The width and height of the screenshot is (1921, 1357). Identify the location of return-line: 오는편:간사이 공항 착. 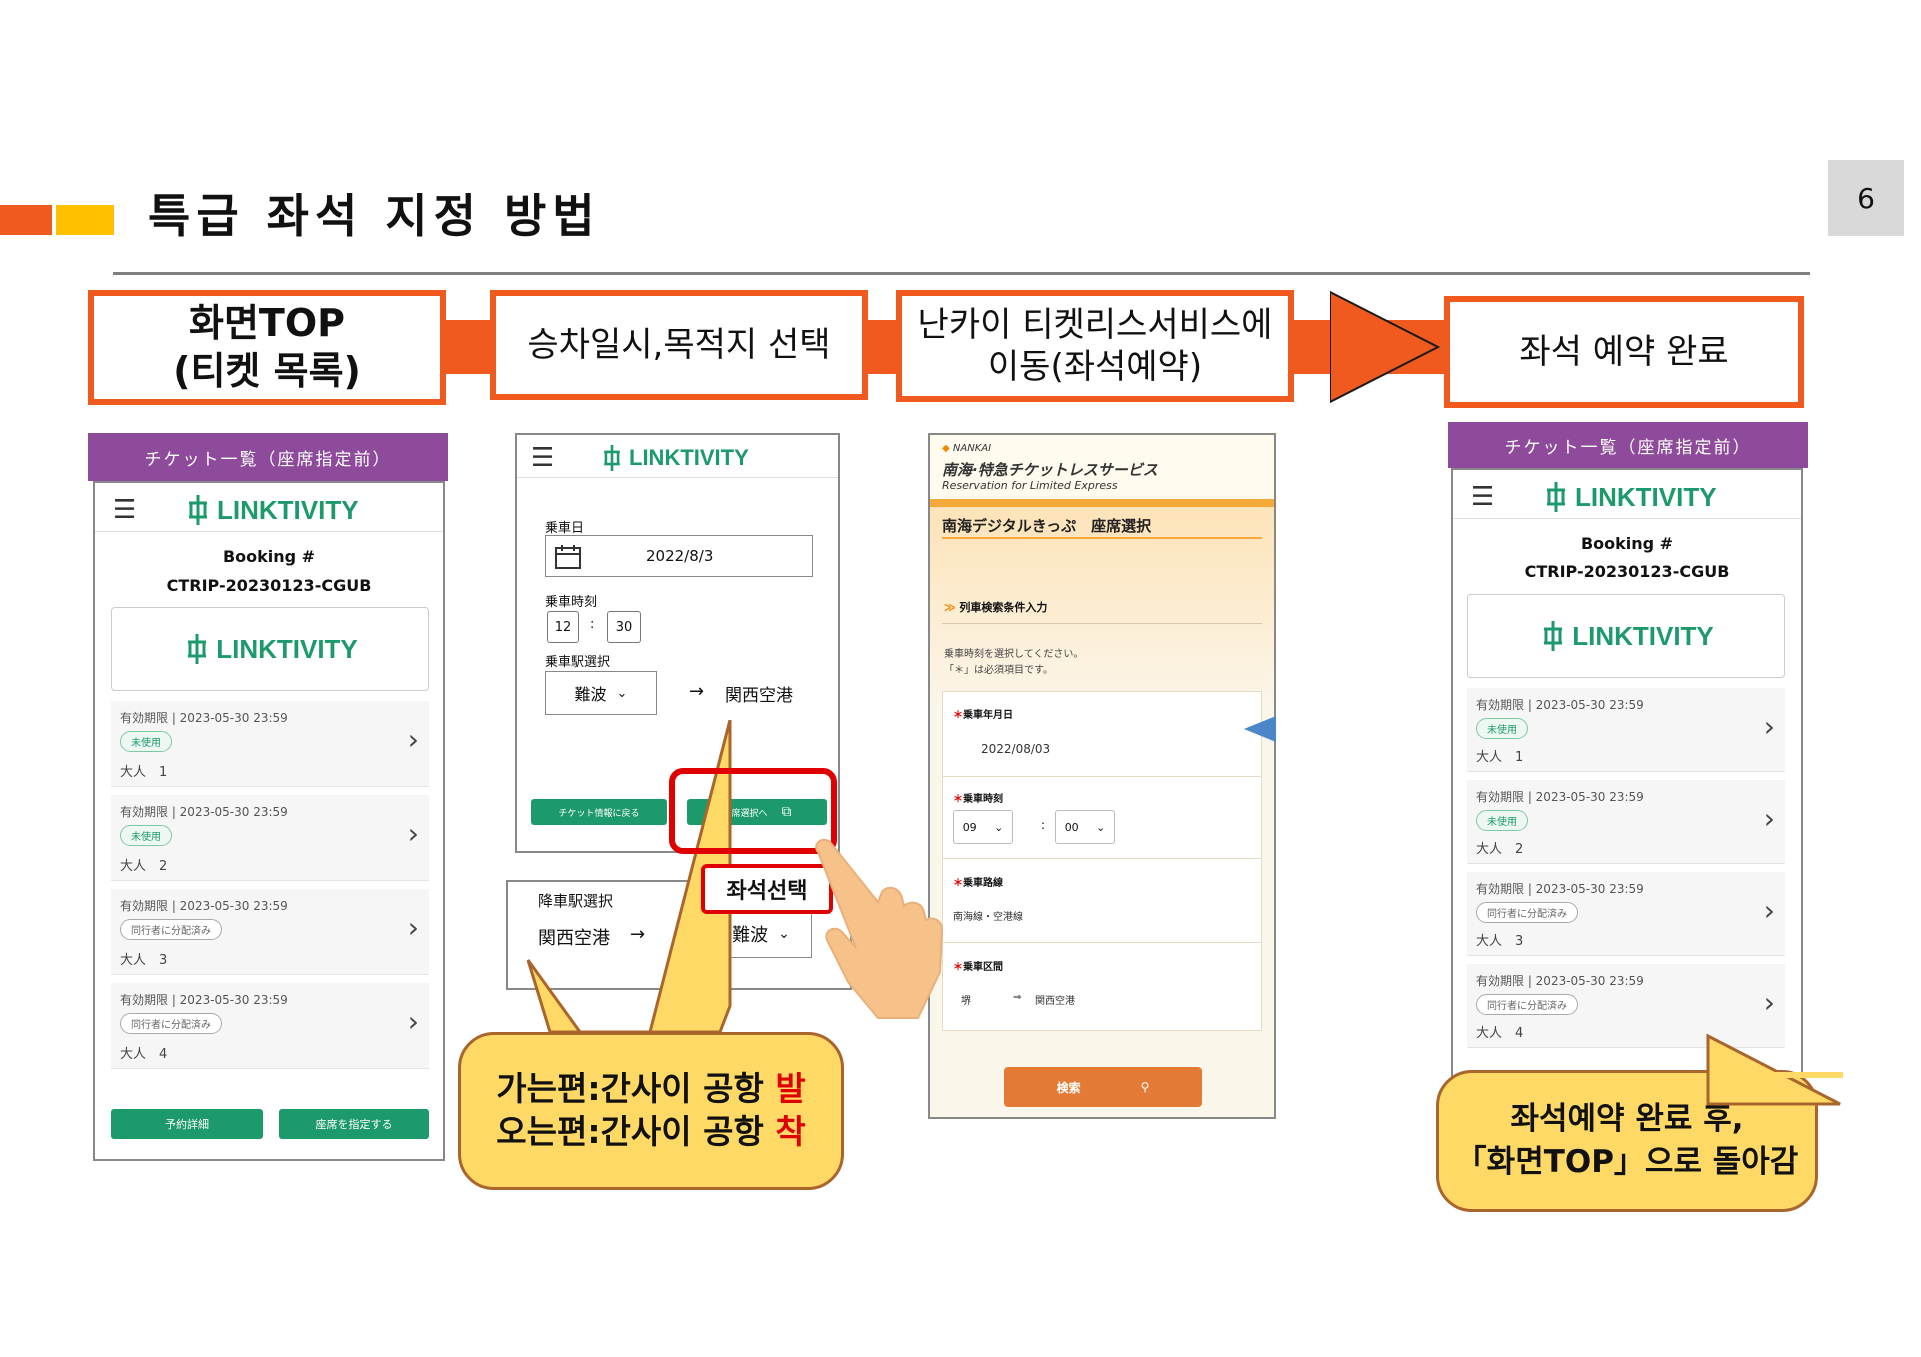
(651, 1132).